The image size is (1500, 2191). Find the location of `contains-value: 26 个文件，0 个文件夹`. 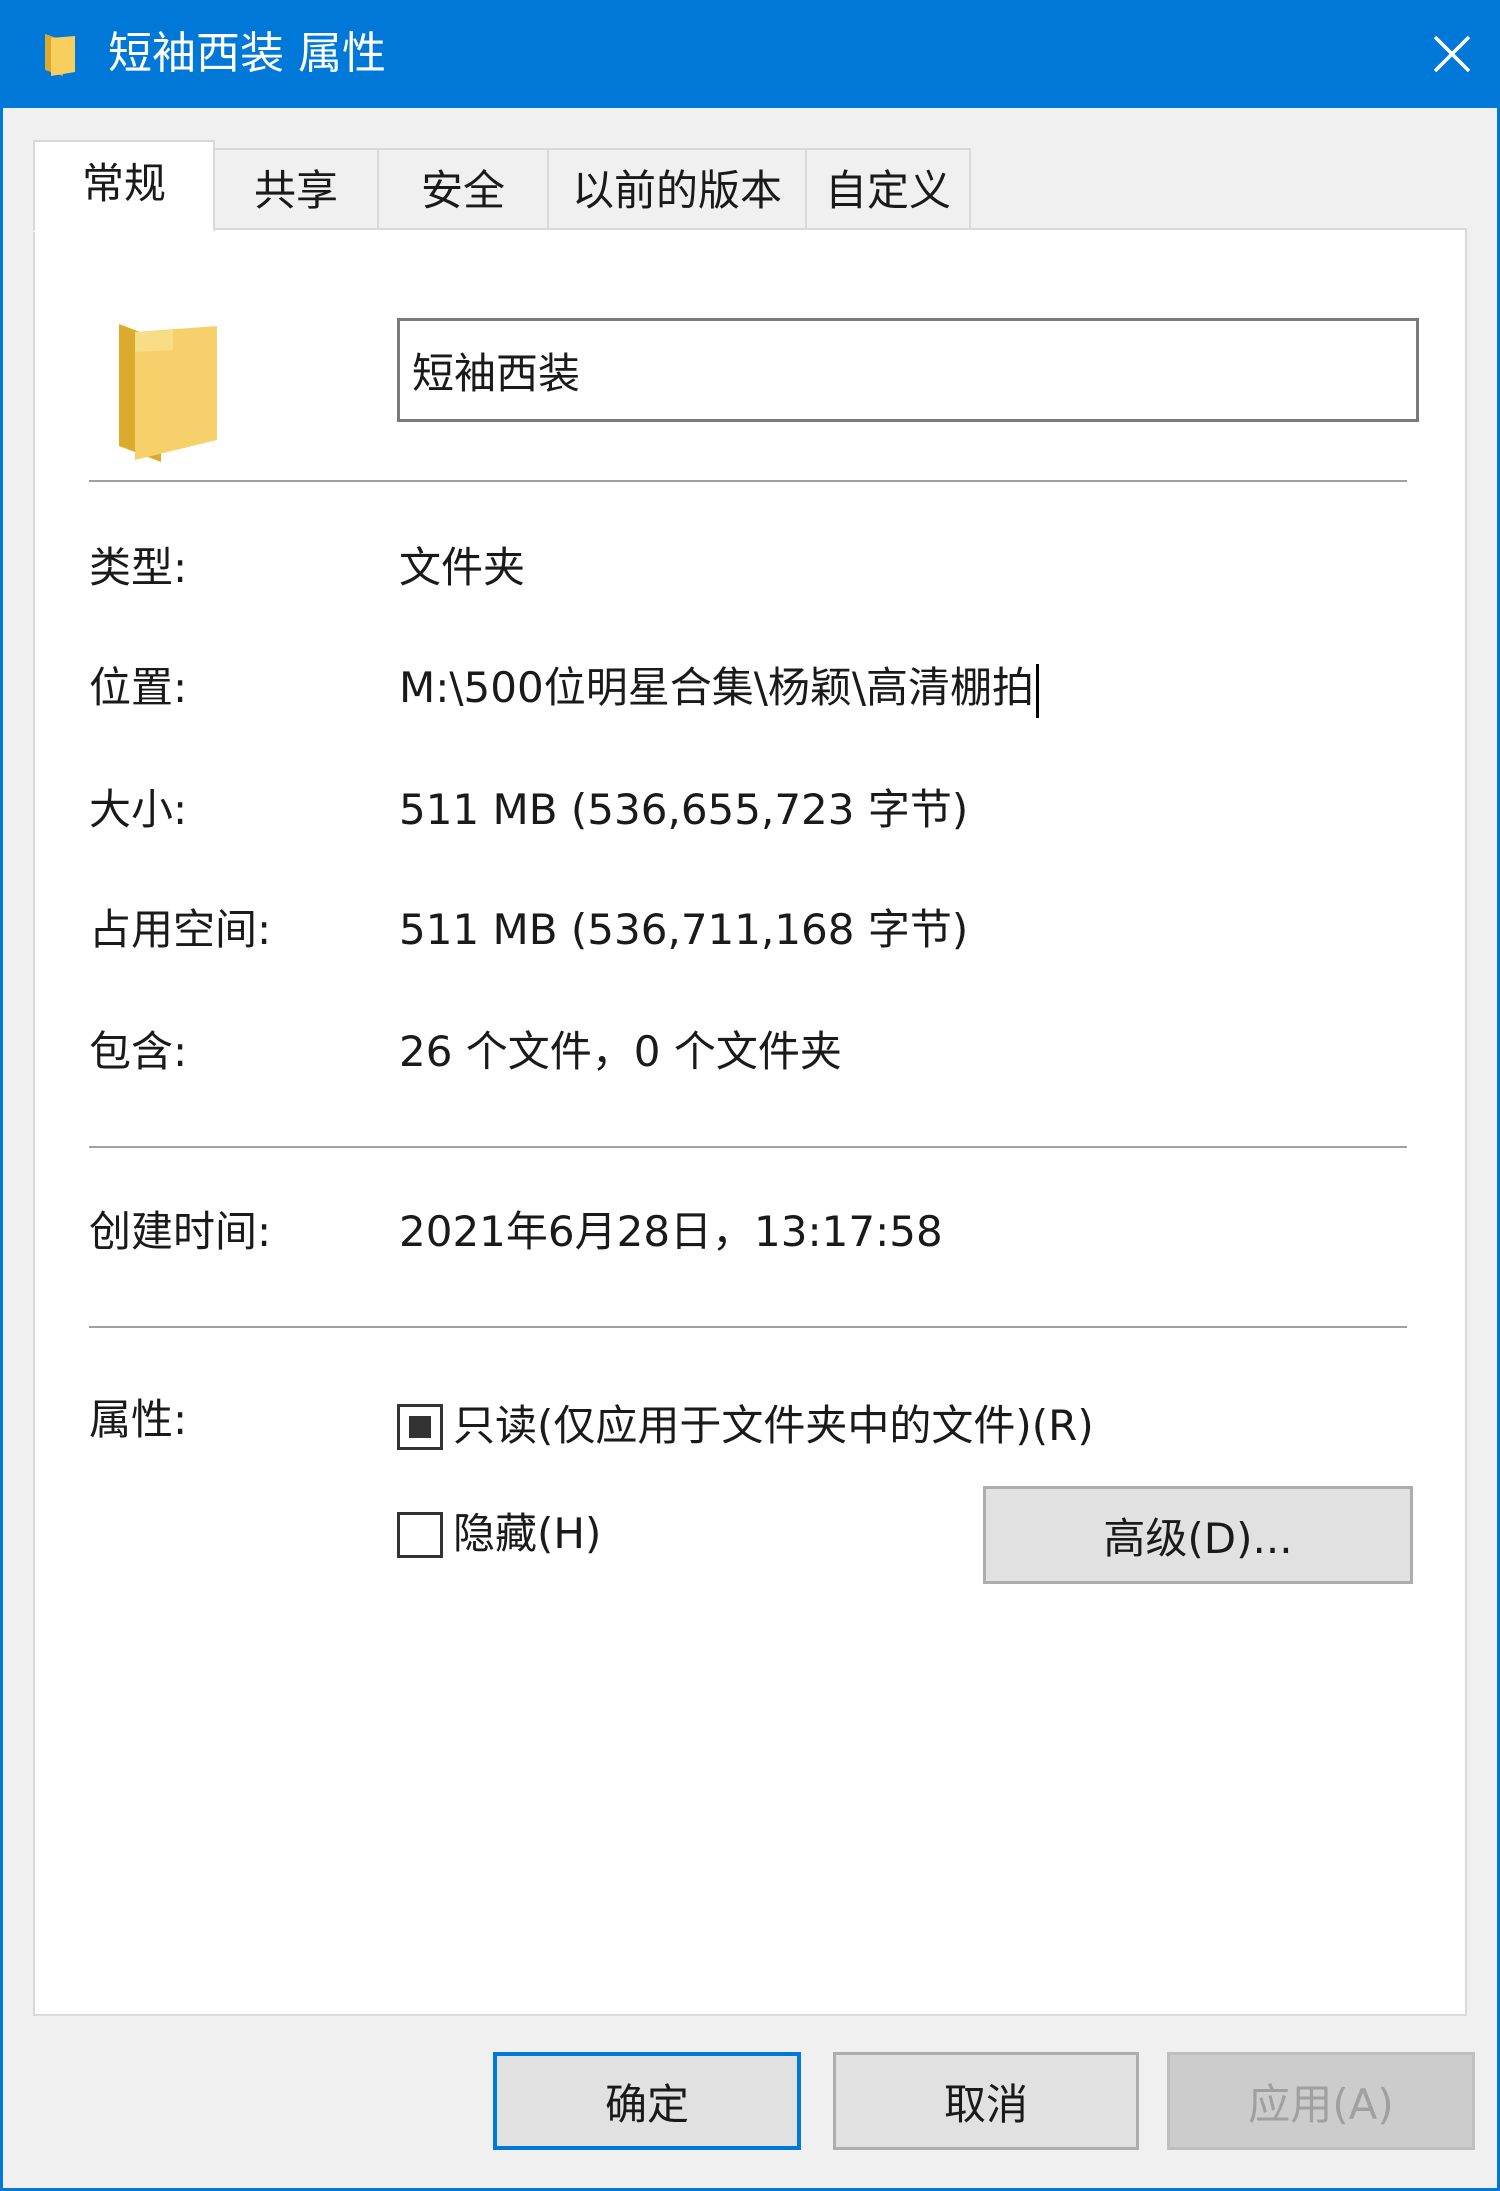

contains-value: 26 个文件，0 个文件夹 is located at coordinates (620, 1051).